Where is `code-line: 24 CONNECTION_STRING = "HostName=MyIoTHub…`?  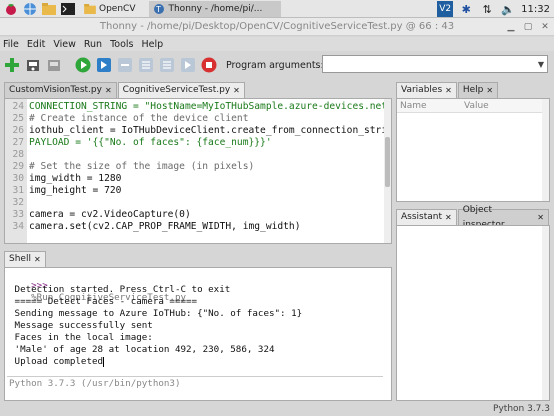
code-line: 24 CONNECTION_STRING = "HostName=MyIoTHub… is located at coordinates (198, 107).